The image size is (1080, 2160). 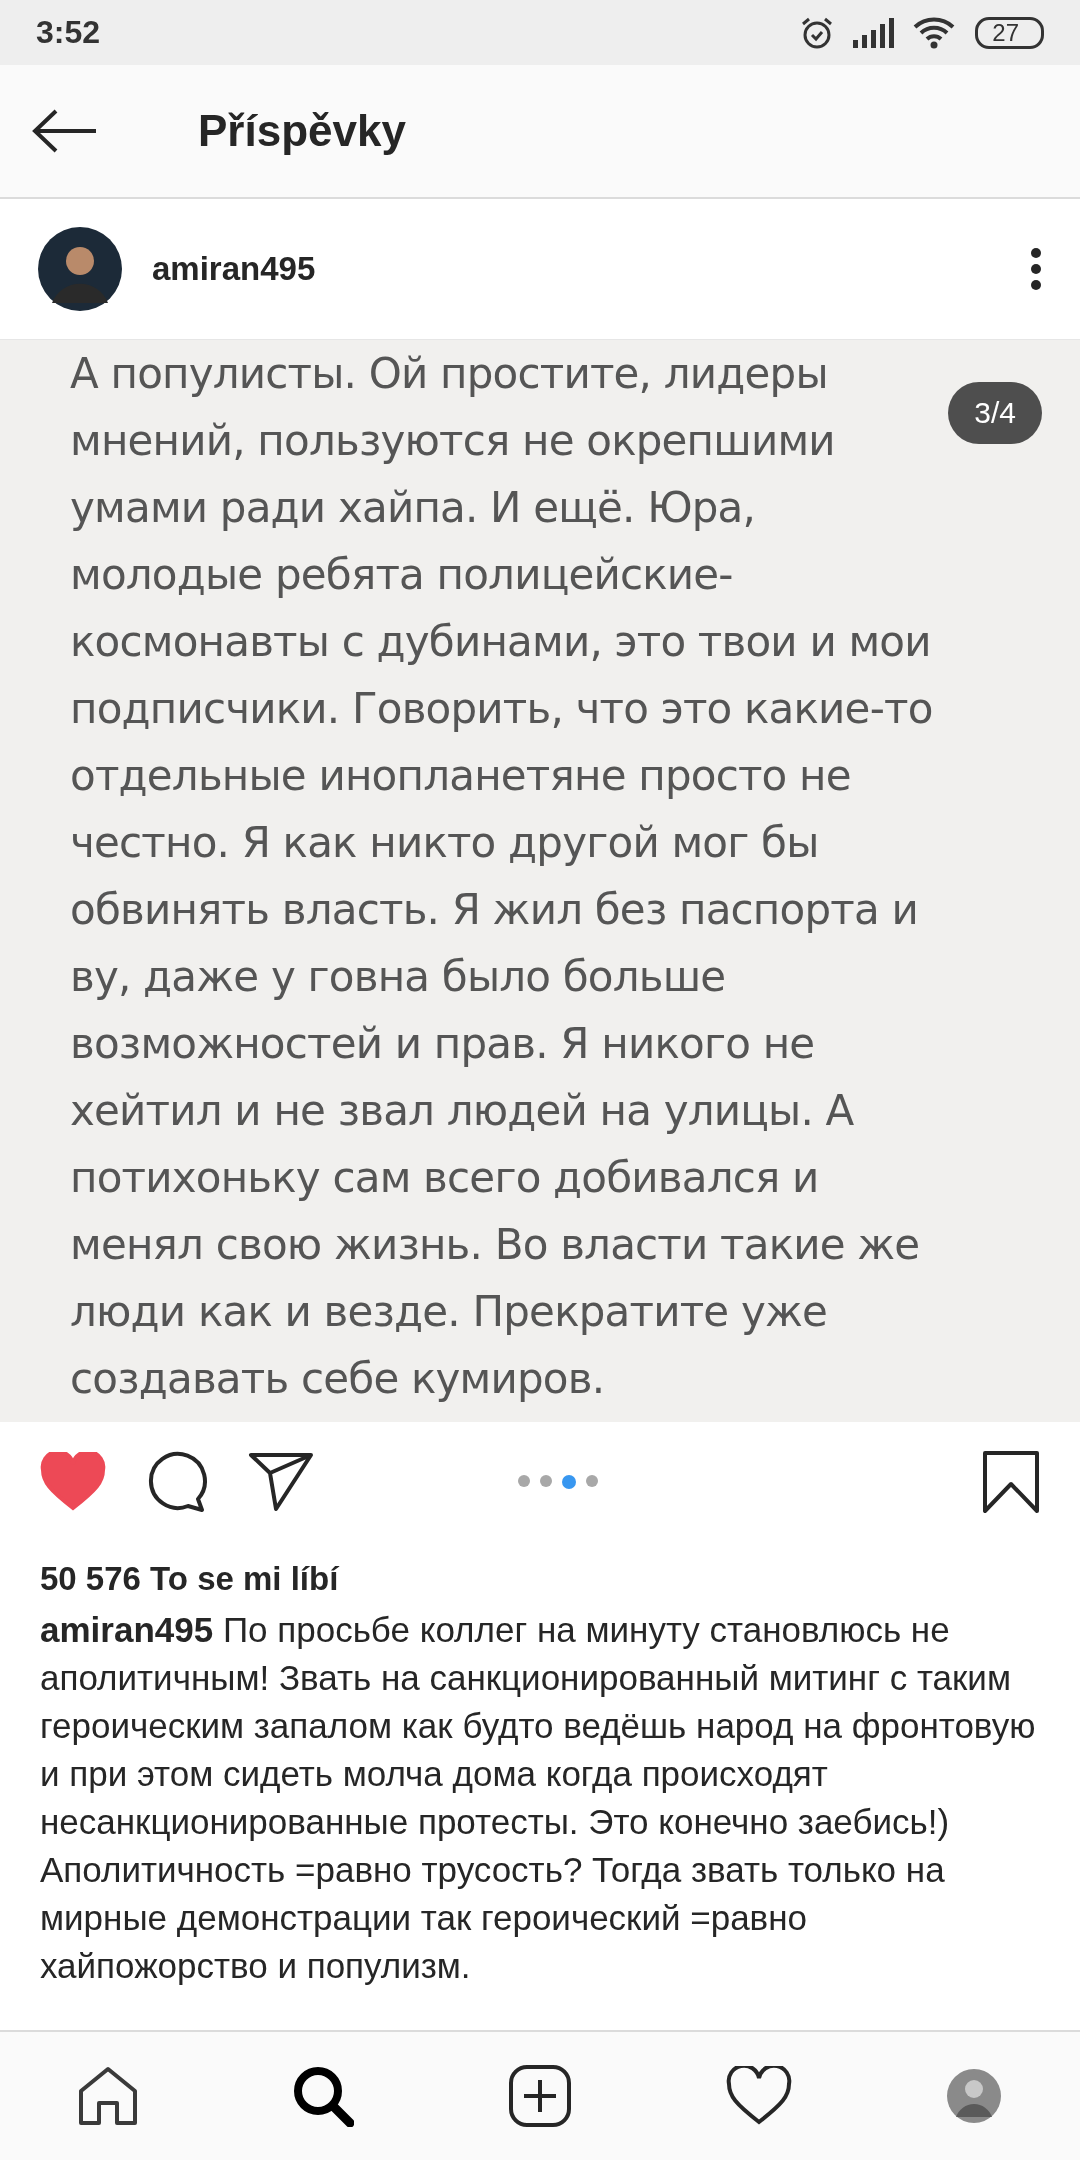 I want to click on clock-time: 3:52, so click(x=68, y=32).